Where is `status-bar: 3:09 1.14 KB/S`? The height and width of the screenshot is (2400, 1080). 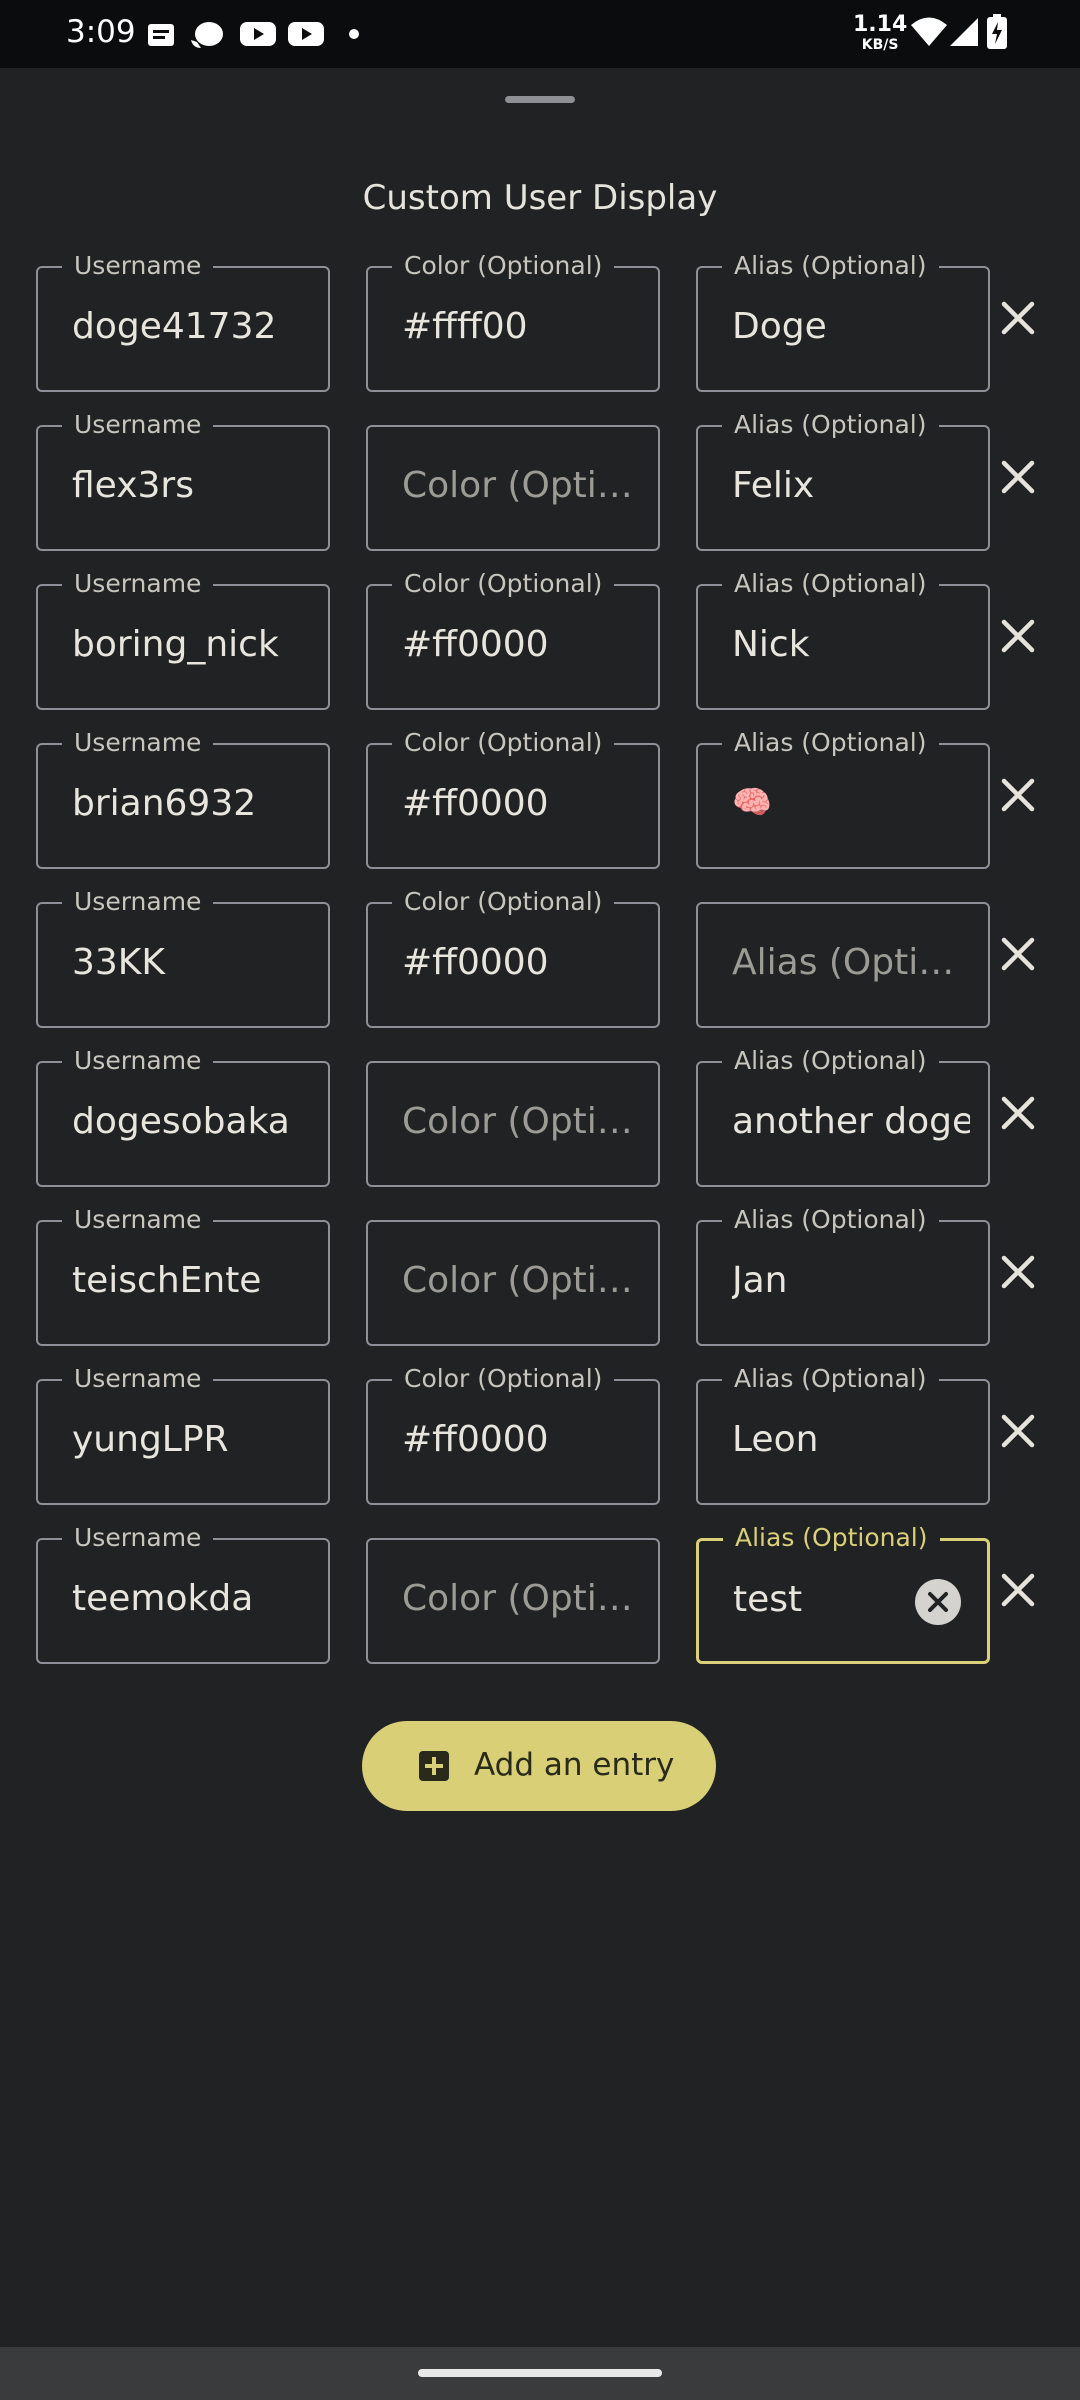 status-bar: 3:09 1.14 KB/S is located at coordinates (540, 34).